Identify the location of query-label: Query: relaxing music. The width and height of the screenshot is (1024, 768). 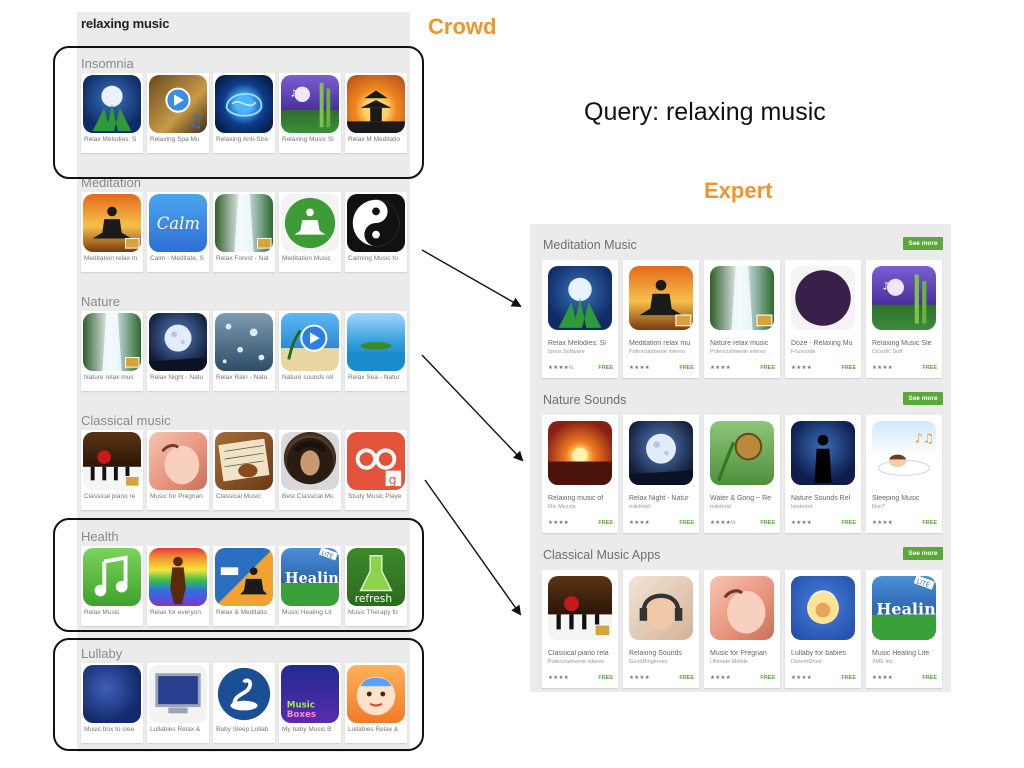
(705, 112).